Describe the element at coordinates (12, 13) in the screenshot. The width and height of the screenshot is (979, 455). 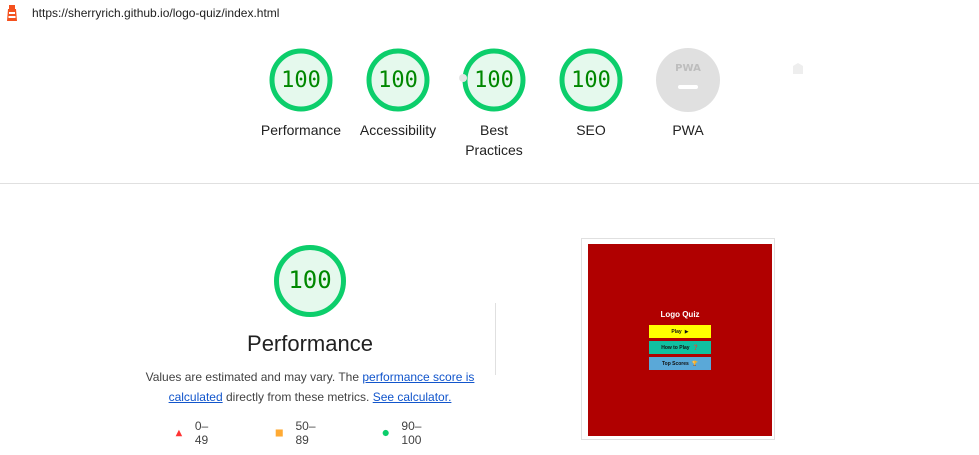
I see `lighthouse-icon` at that location.